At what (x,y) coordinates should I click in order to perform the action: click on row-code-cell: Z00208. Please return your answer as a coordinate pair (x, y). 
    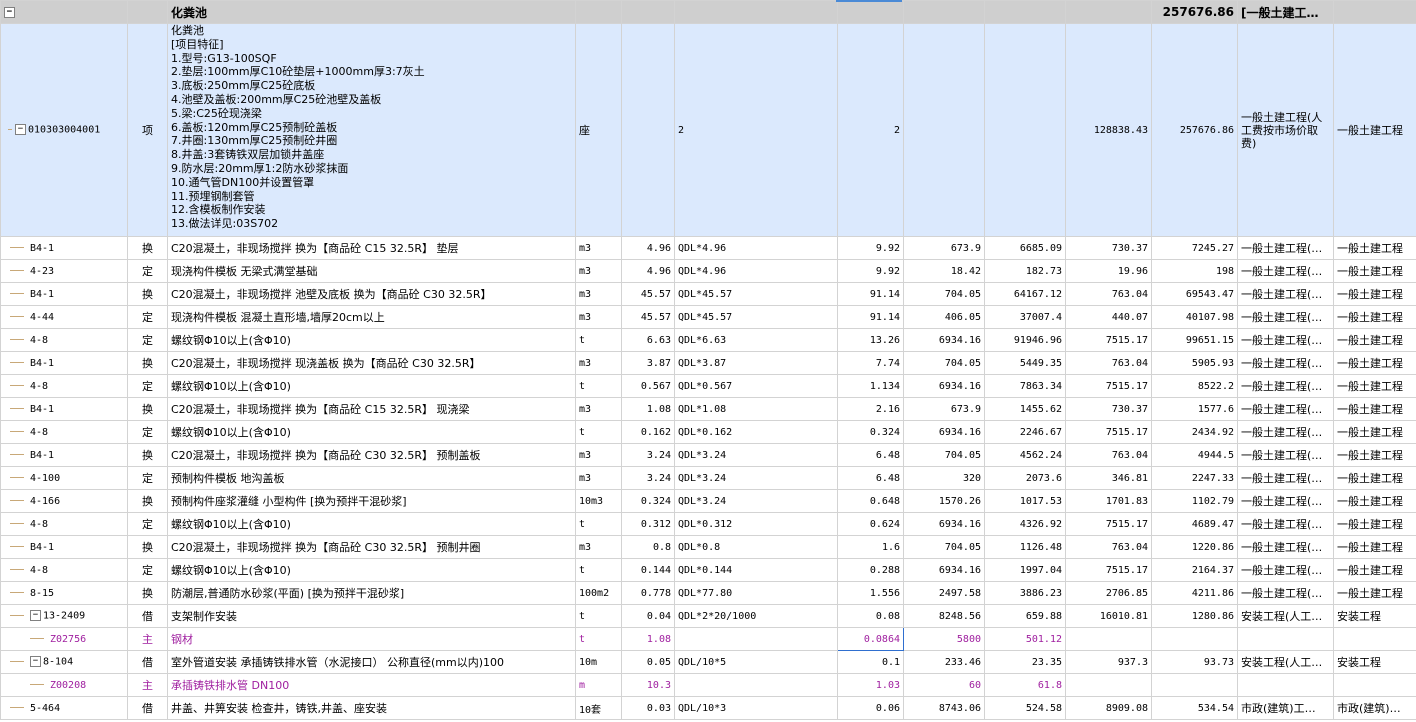
    Looking at the image, I should click on (64, 685).